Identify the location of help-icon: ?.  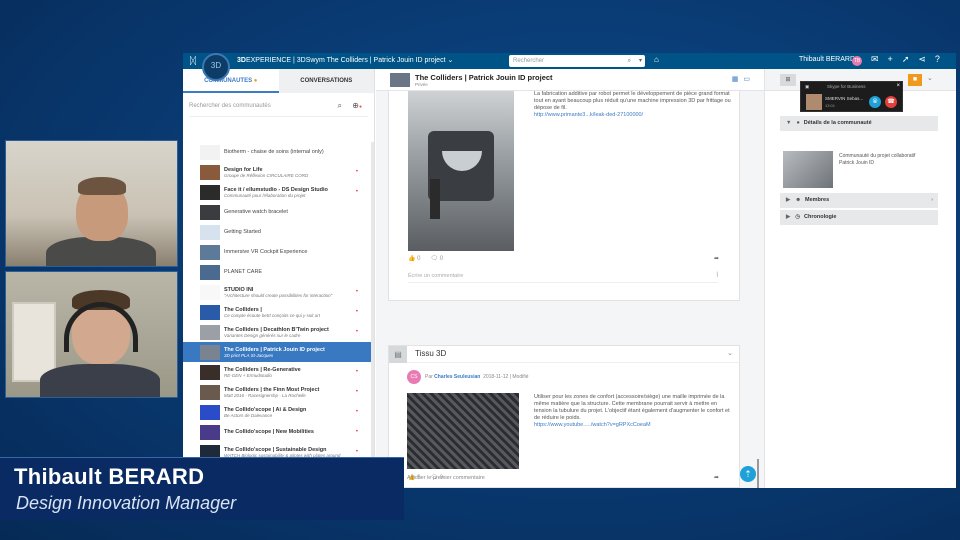
(937, 59).